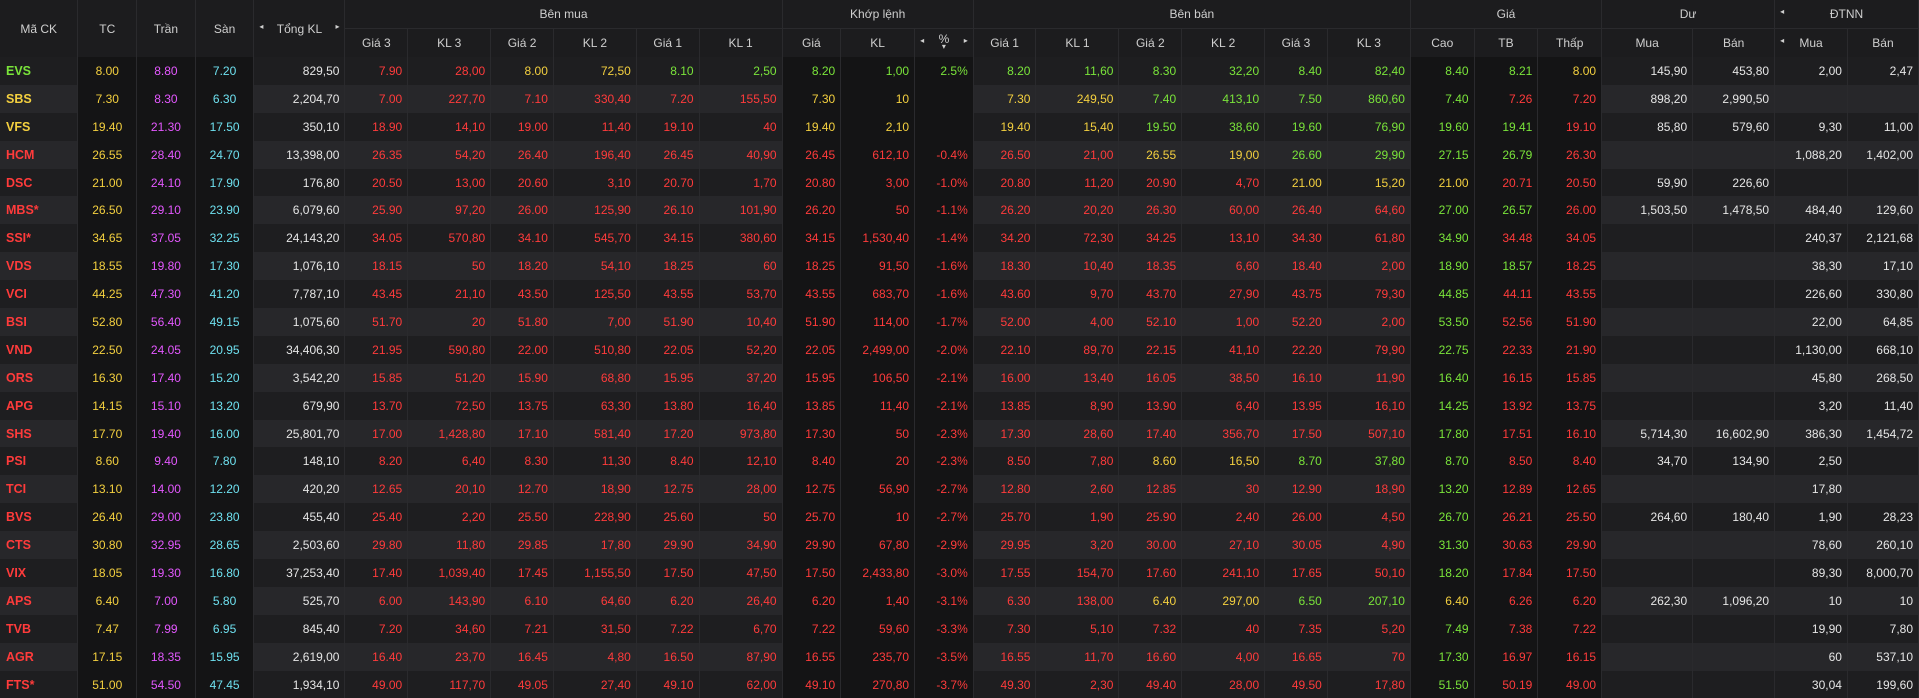  What do you see at coordinates (1442, 71) in the screenshot?
I see `high-price: 8.40` at bounding box center [1442, 71].